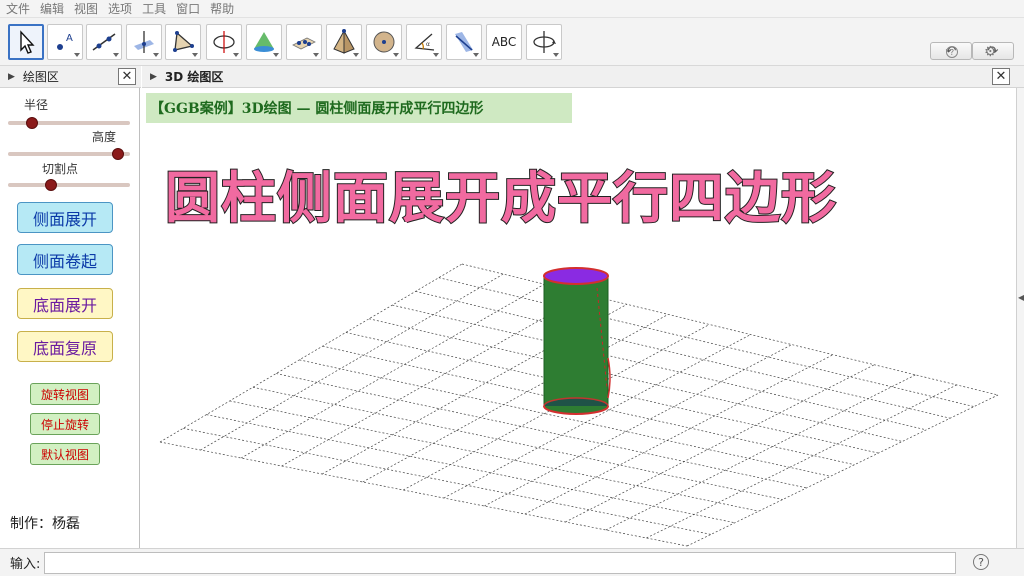 The height and width of the screenshot is (576, 1024). I want to click on toolbar: A α ABC ↶ ↷, so click(512, 42).